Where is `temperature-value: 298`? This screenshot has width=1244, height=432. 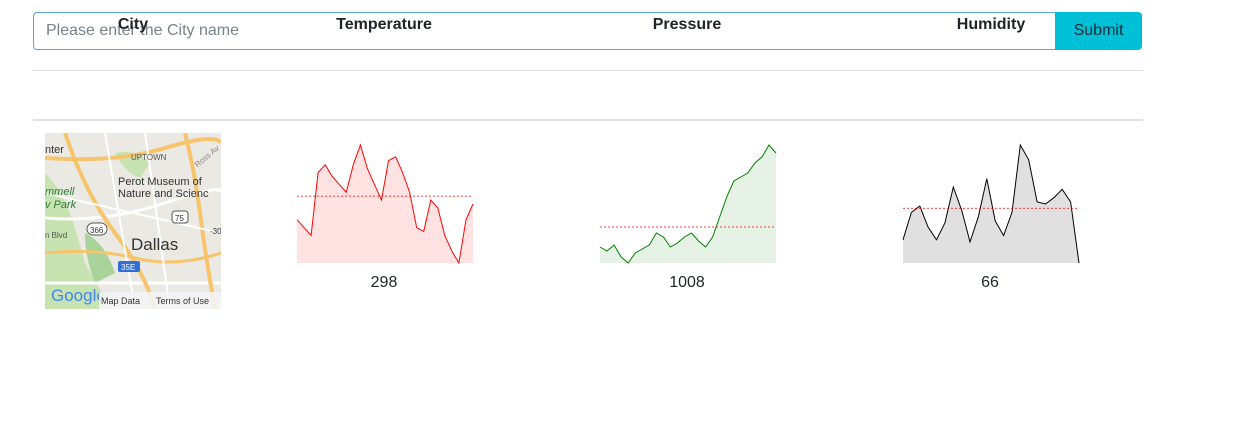
temperature-value: 298 is located at coordinates (384, 282).